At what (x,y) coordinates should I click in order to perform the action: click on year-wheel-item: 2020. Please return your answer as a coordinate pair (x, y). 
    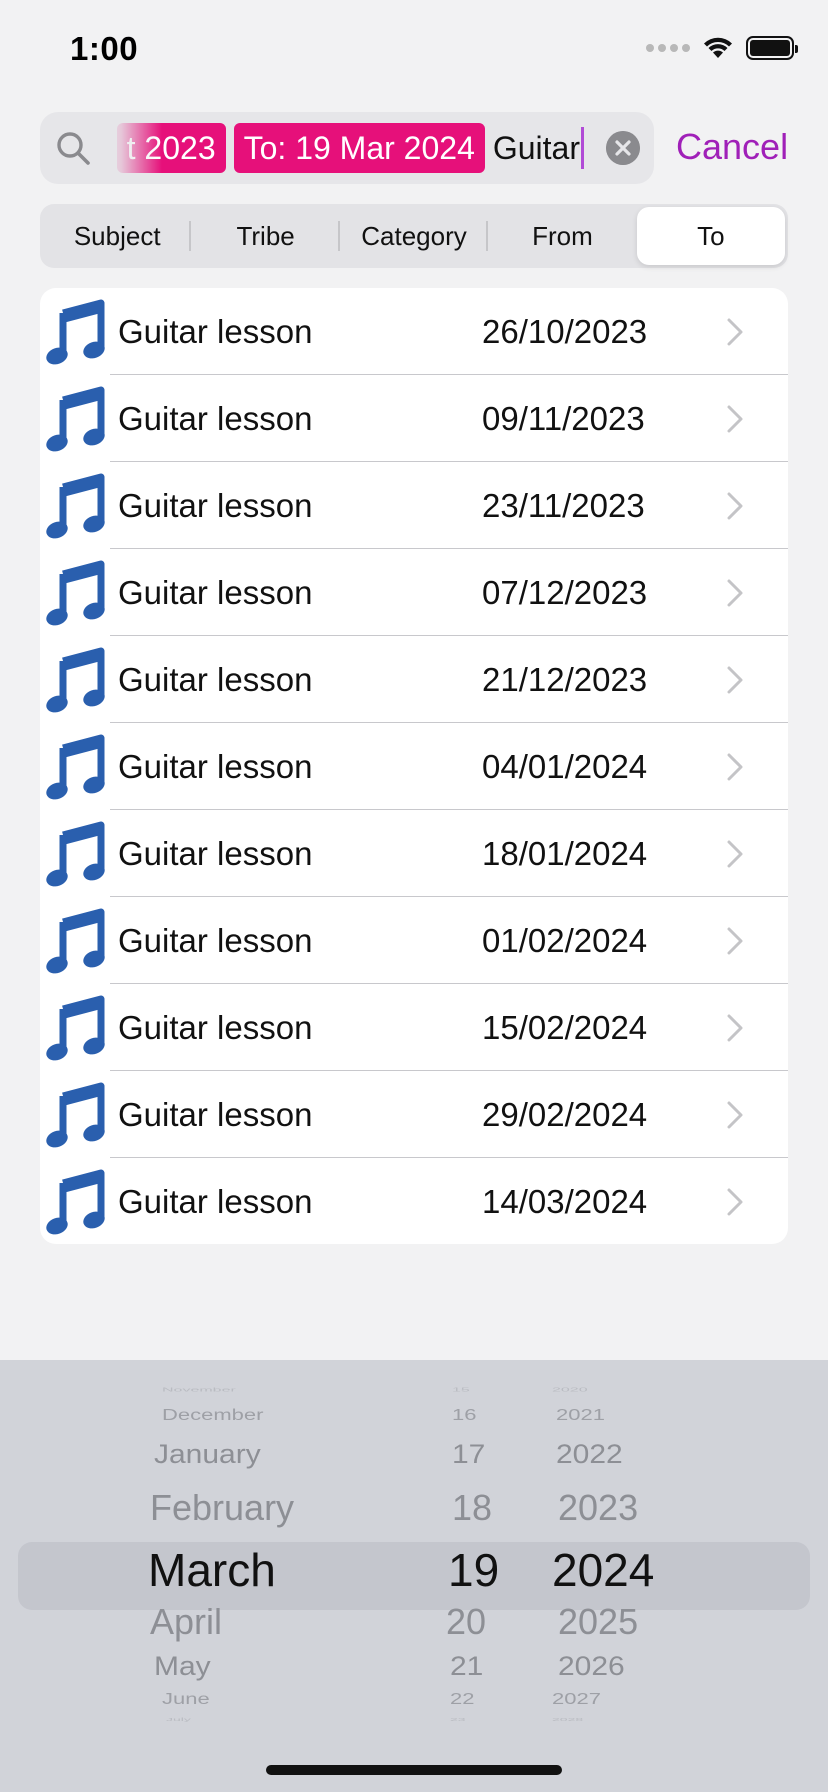
    Looking at the image, I should click on (570, 1389).